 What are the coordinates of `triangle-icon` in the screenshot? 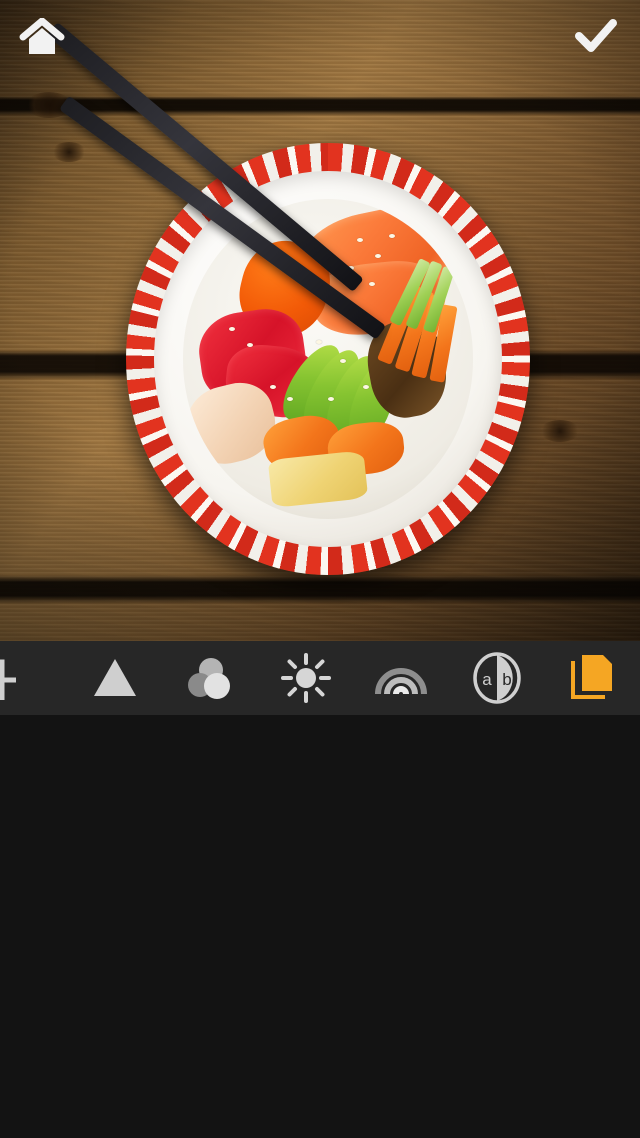 It's located at (115, 677).